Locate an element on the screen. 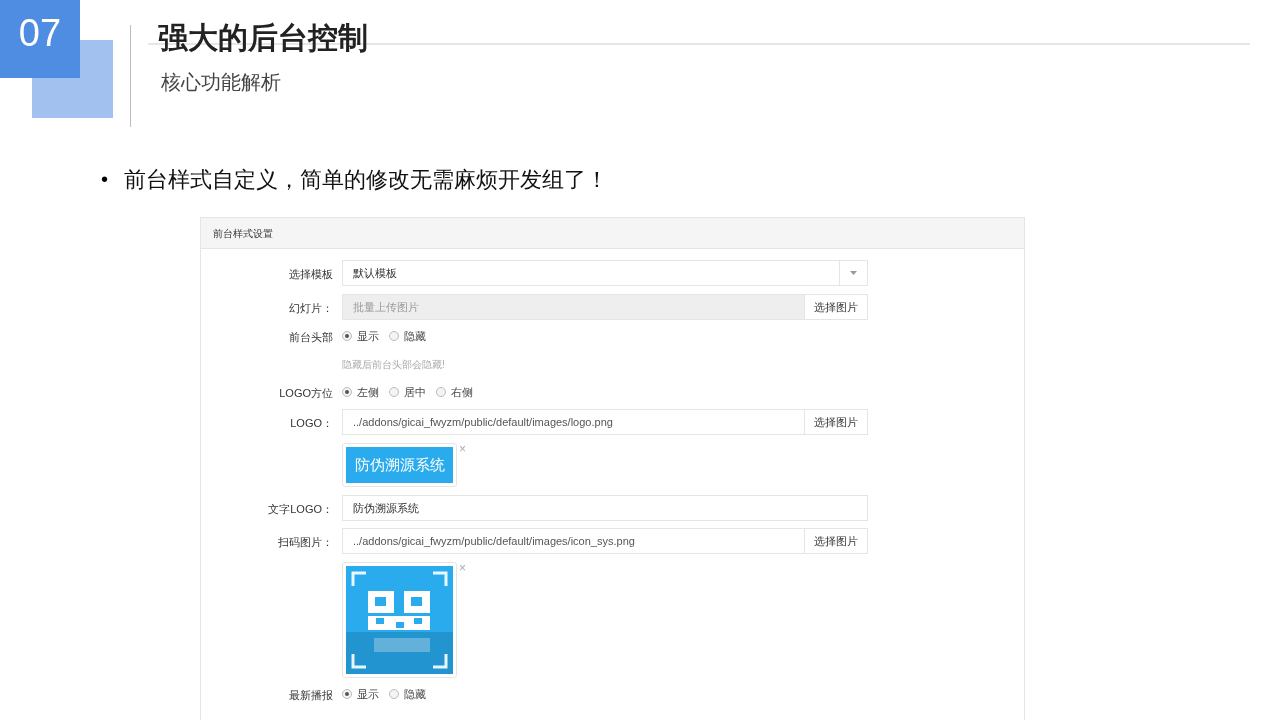  slide-title: 强大的后台控制 is located at coordinates (263, 37).